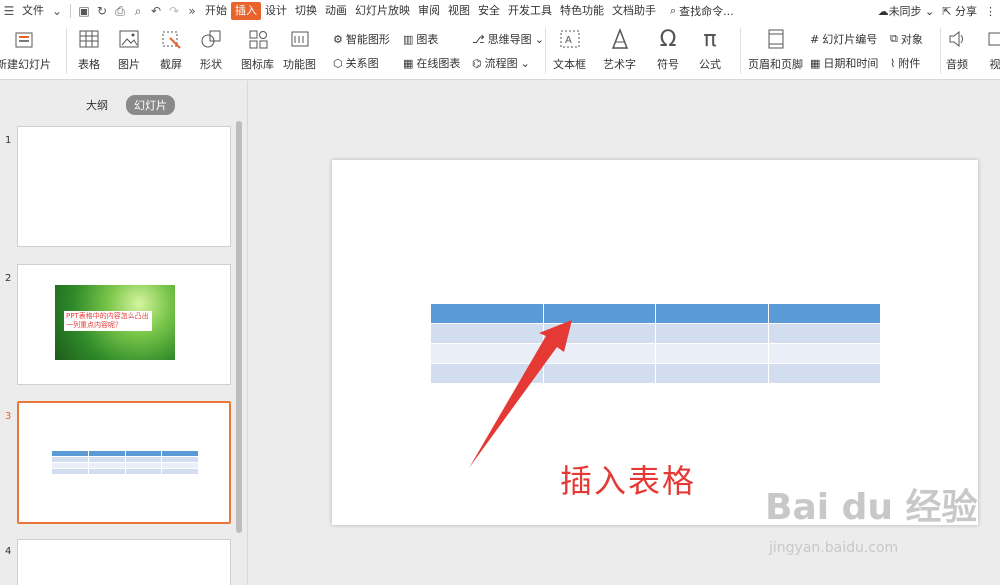 Image resolution: width=1000 pixels, height=585 pixels. I want to click on annotation-caption: 插入表格, so click(628, 481).